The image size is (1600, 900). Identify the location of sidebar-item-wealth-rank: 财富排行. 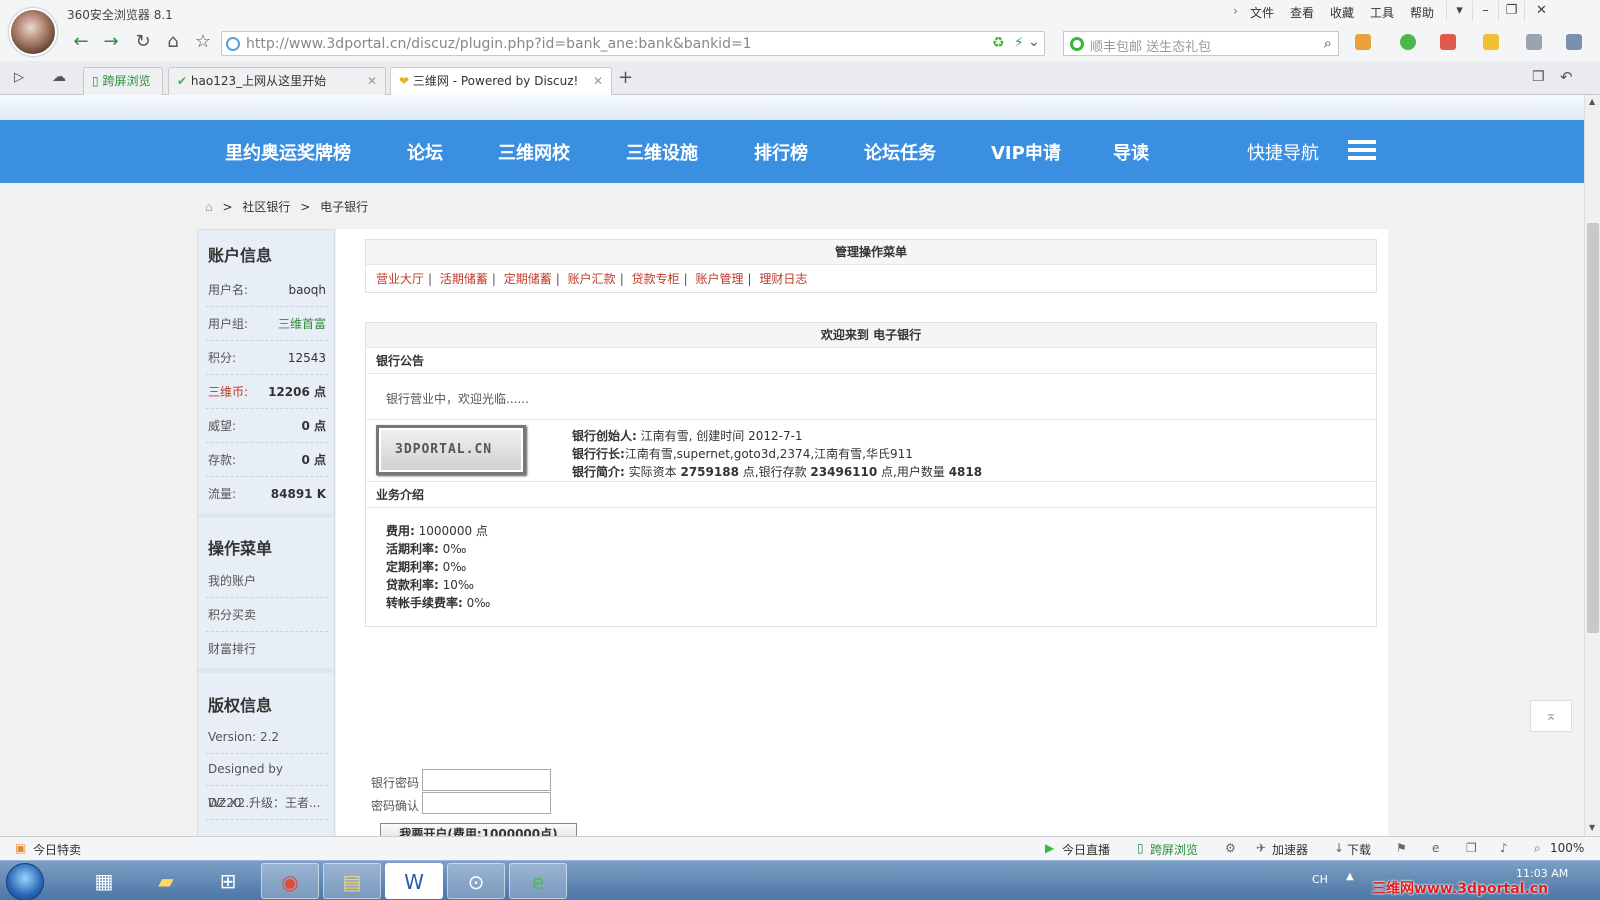
(267, 649).